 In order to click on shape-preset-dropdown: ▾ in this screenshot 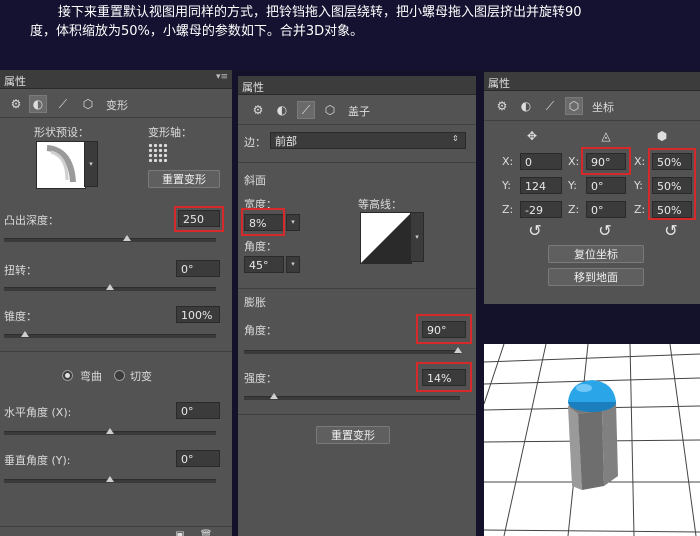, I will do `click(91, 164)`.